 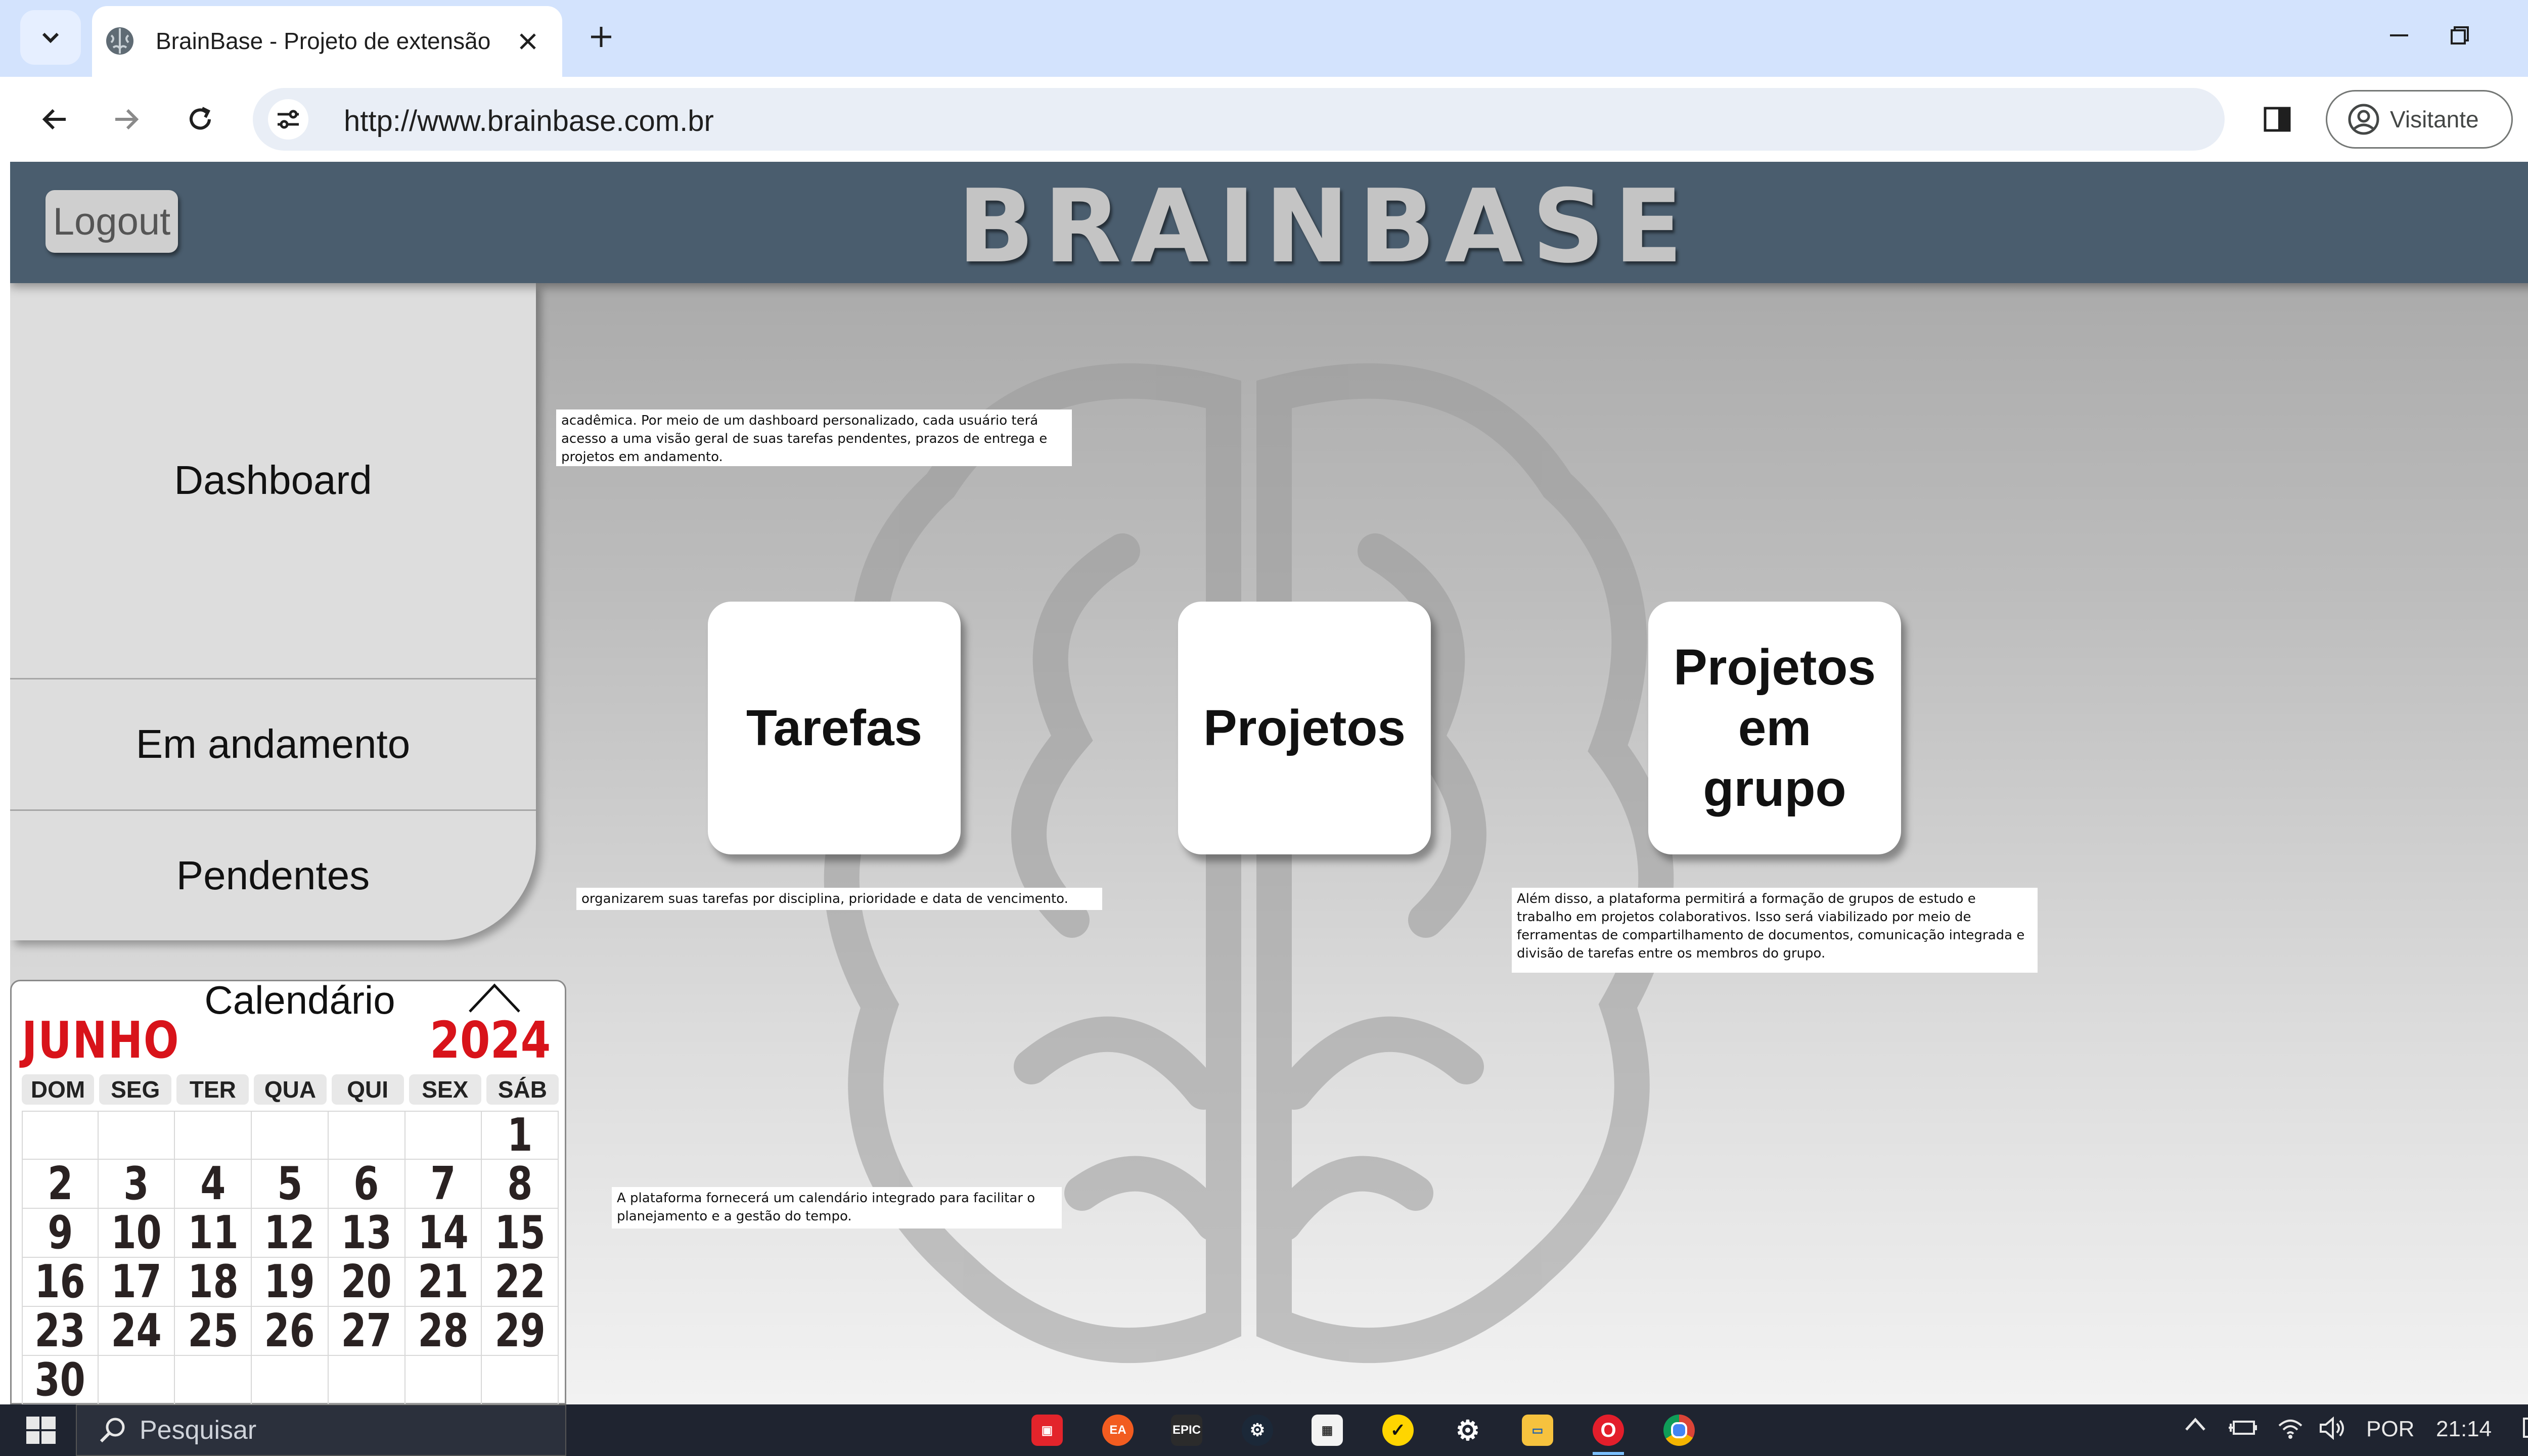 What do you see at coordinates (2399, 35) in the screenshot?
I see `window-minimize-button` at bounding box center [2399, 35].